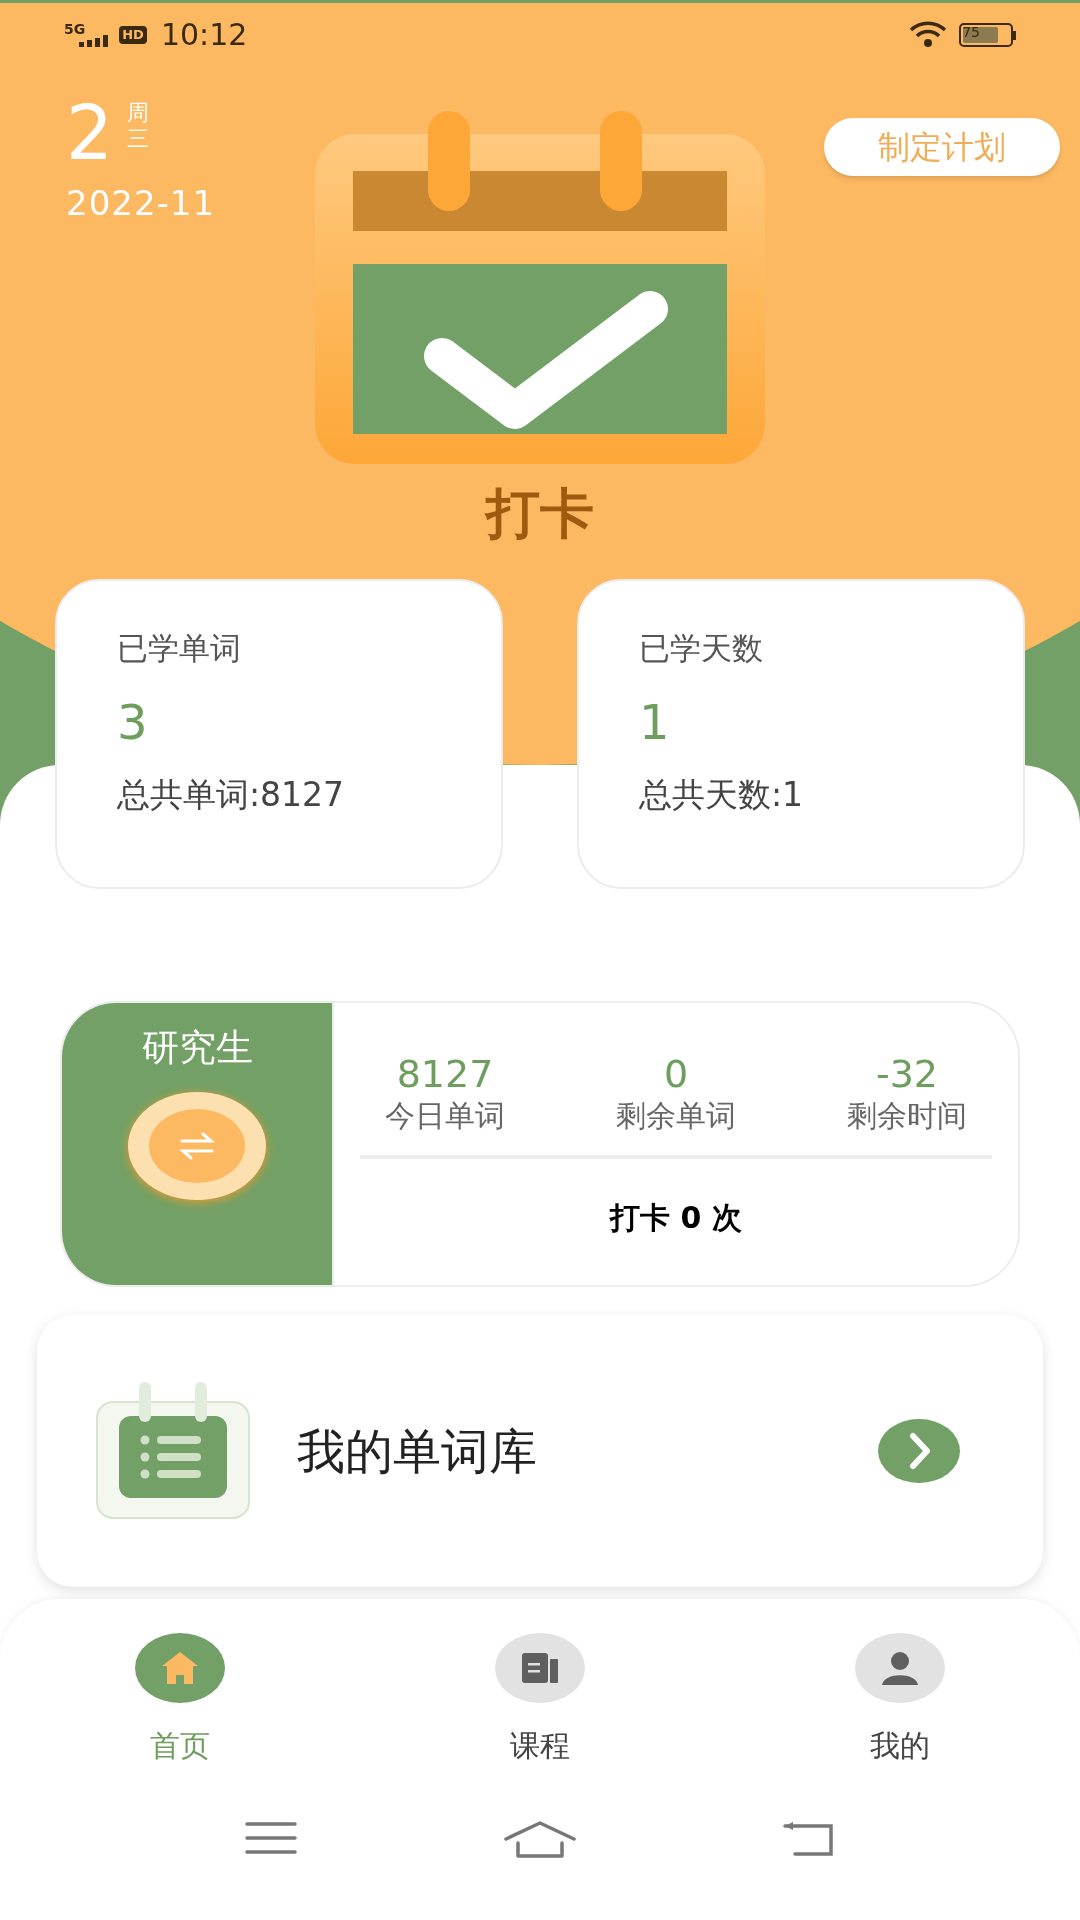 The width and height of the screenshot is (1080, 1920). Describe the element at coordinates (701, 648) in the screenshot. I see `stat-label: 已学天数` at that location.